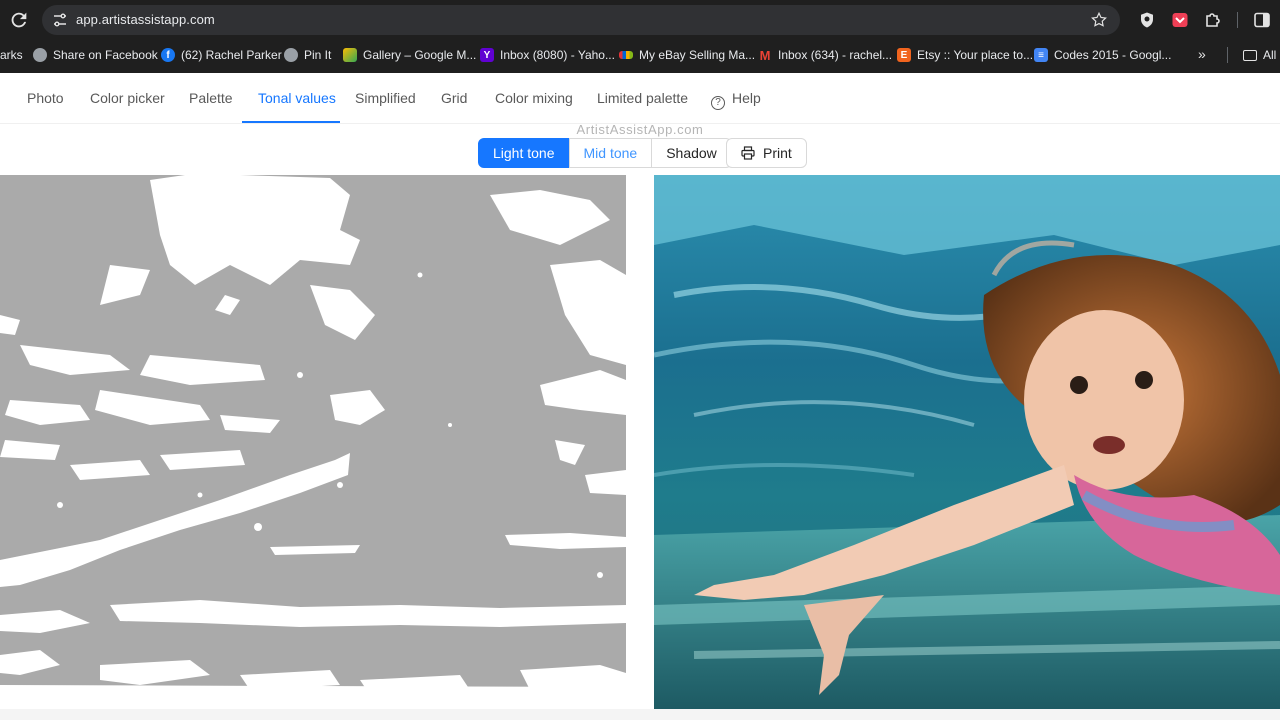 This screenshot has width=1280, height=720. I want to click on print-label: Print, so click(777, 153).